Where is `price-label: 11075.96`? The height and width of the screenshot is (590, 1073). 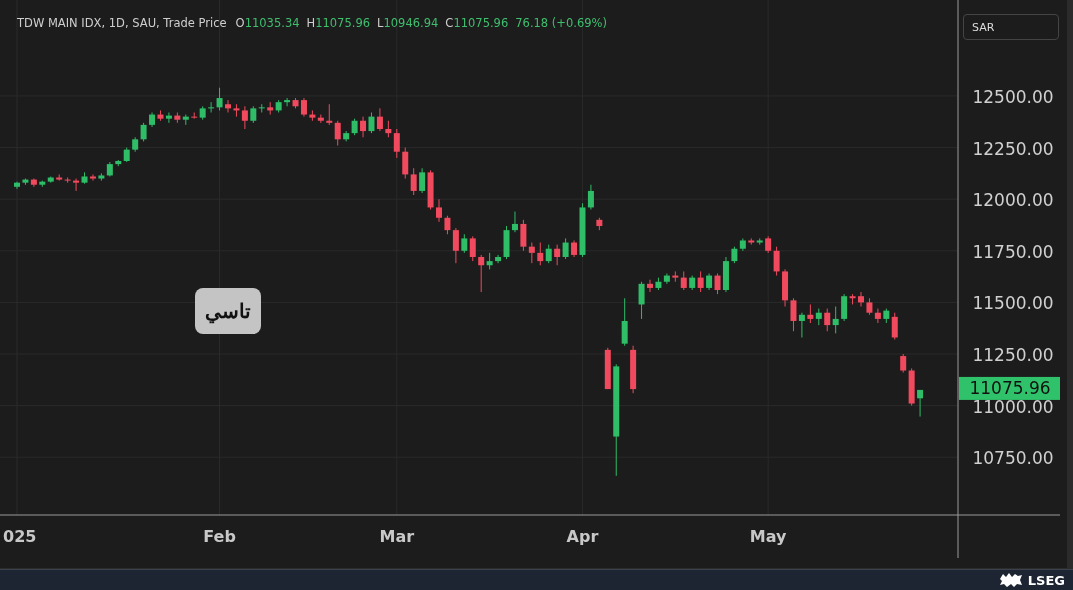
price-label: 11075.96 is located at coordinates (1009, 388).